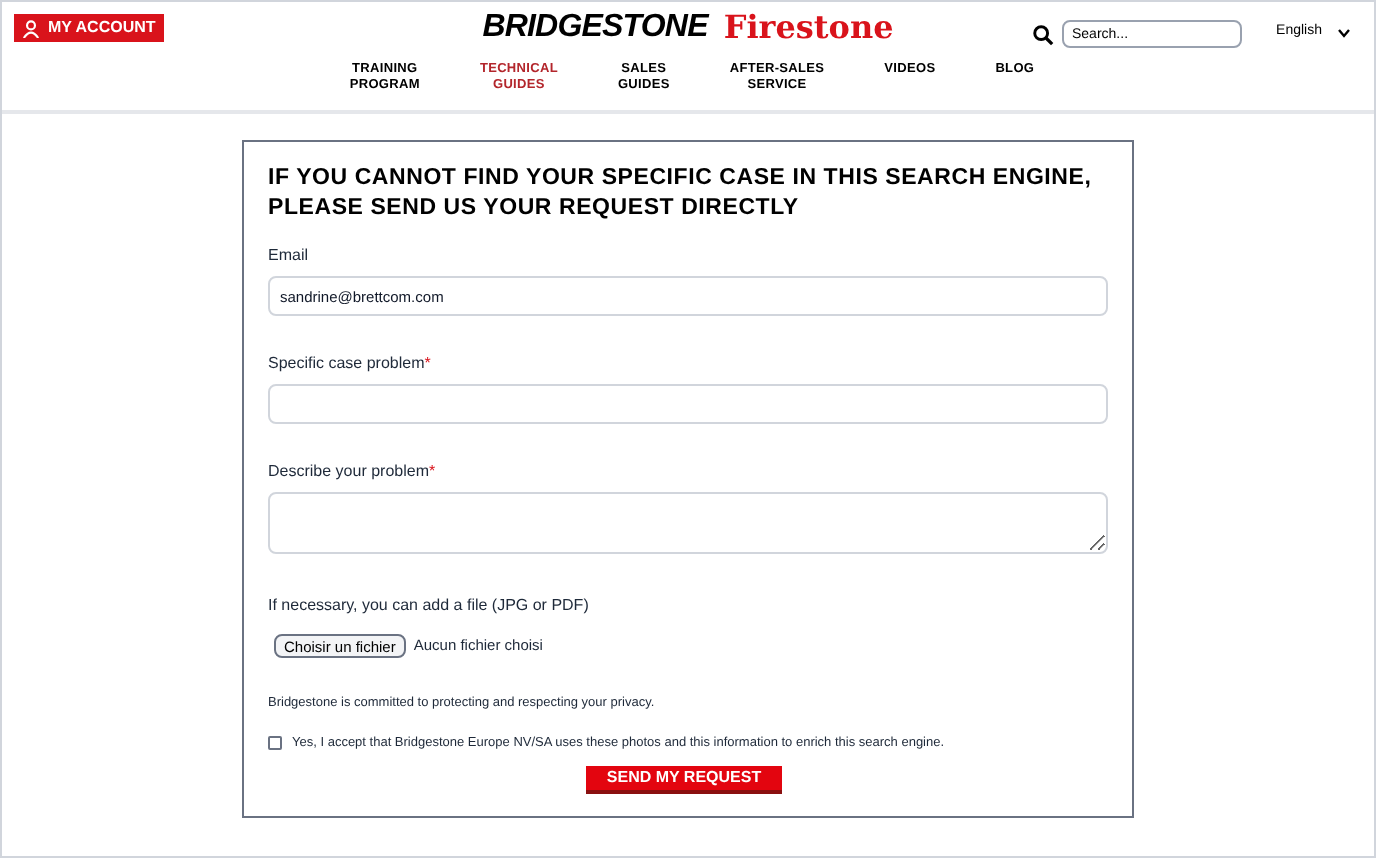 The width and height of the screenshot is (1376, 858). I want to click on account-button: MY ACCOUNT, so click(89, 28).